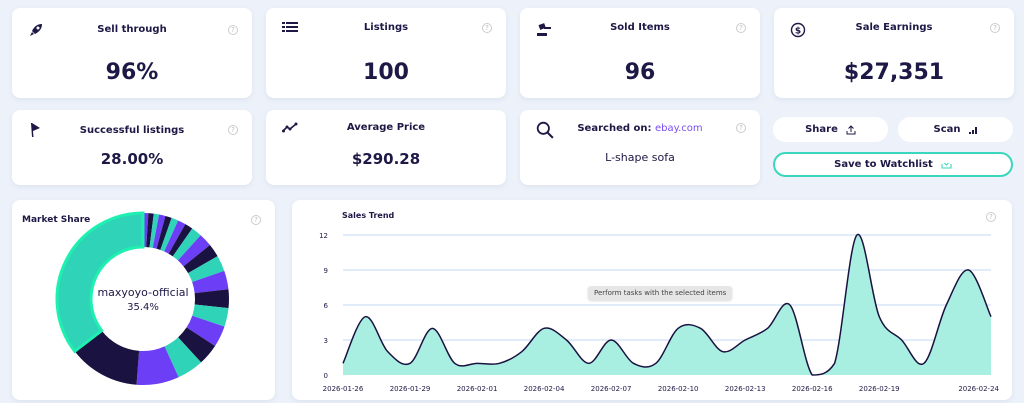 This screenshot has width=1024, height=403. Describe the element at coordinates (978, 389) in the screenshot. I see `x-tick-label: 2026-02-24` at that location.